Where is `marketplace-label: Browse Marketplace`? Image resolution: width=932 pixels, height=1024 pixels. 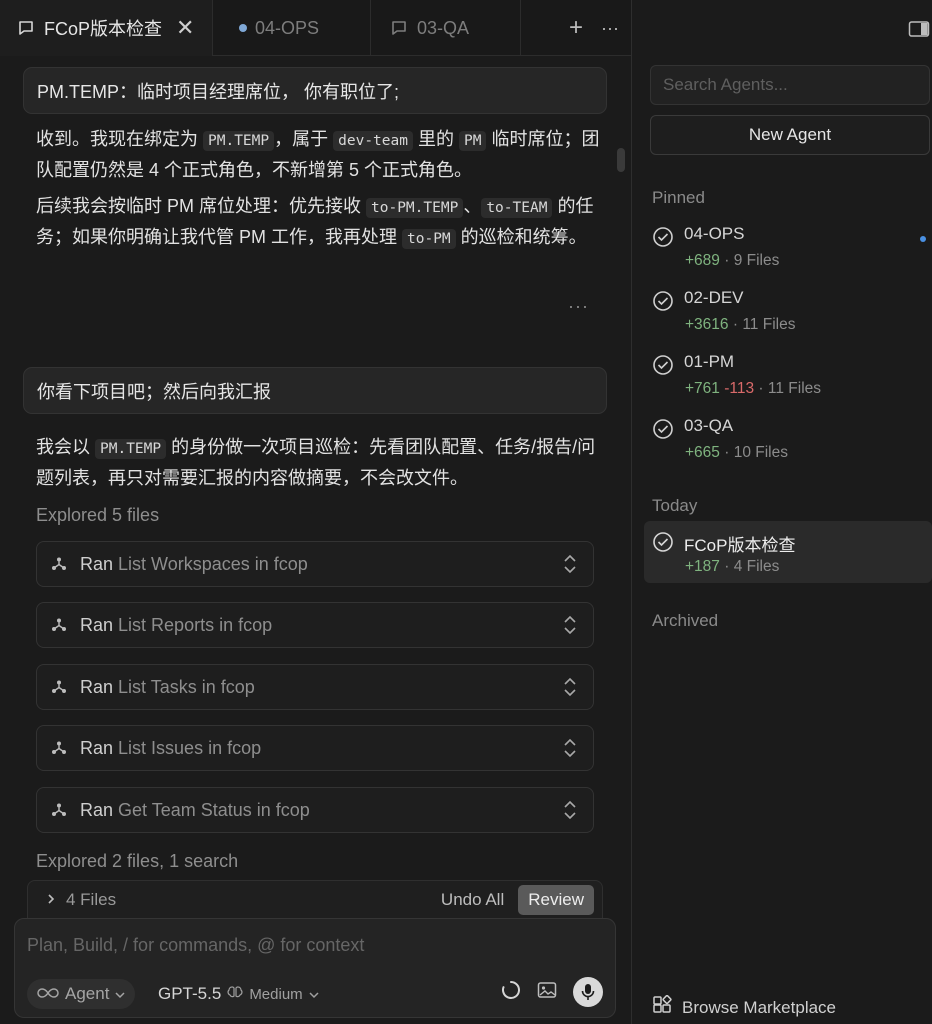
marketplace-label: Browse Marketplace is located at coordinates (759, 1007).